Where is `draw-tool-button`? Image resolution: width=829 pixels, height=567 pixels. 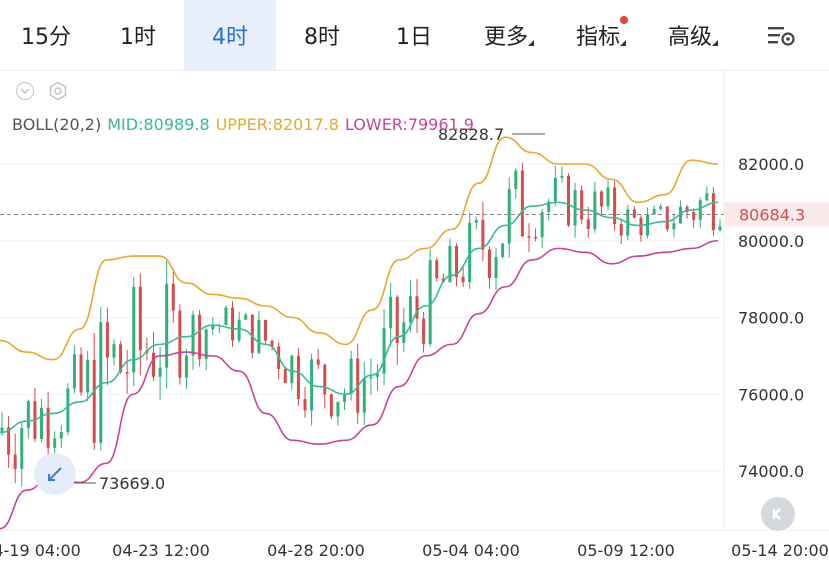
draw-tool-button is located at coordinates (55, 474).